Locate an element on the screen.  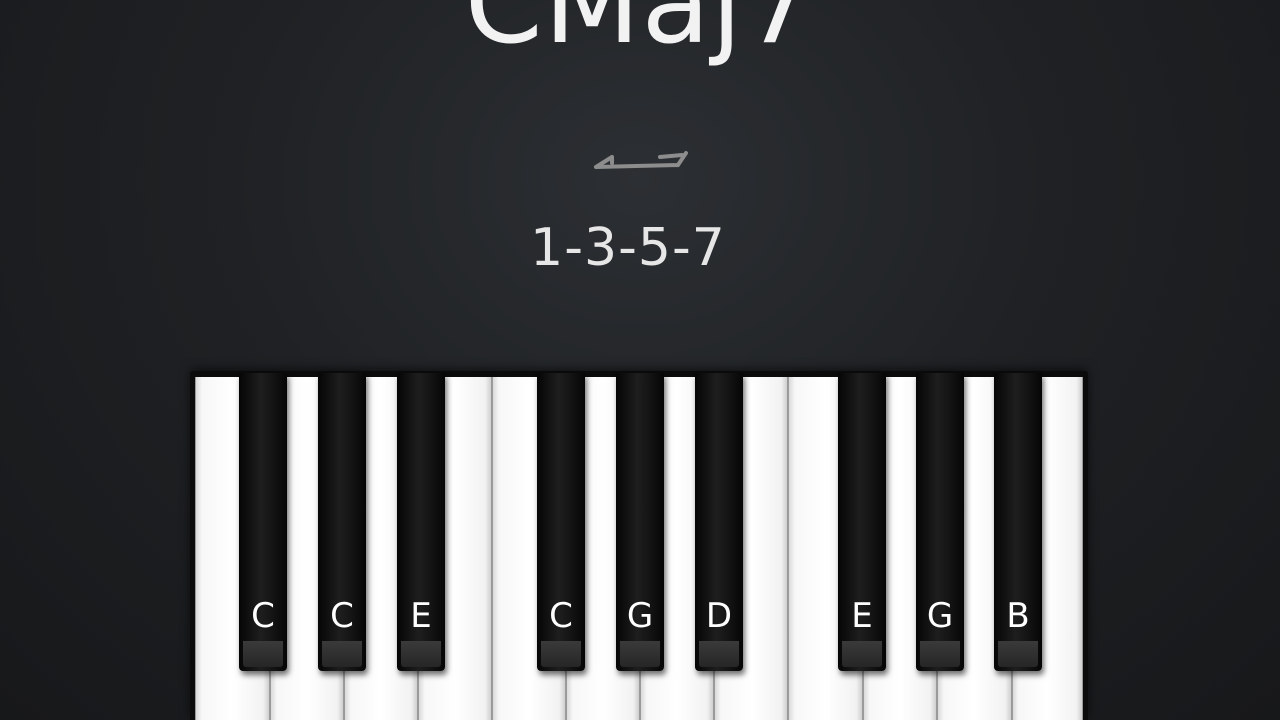
black-key: D is located at coordinates (719, 522).